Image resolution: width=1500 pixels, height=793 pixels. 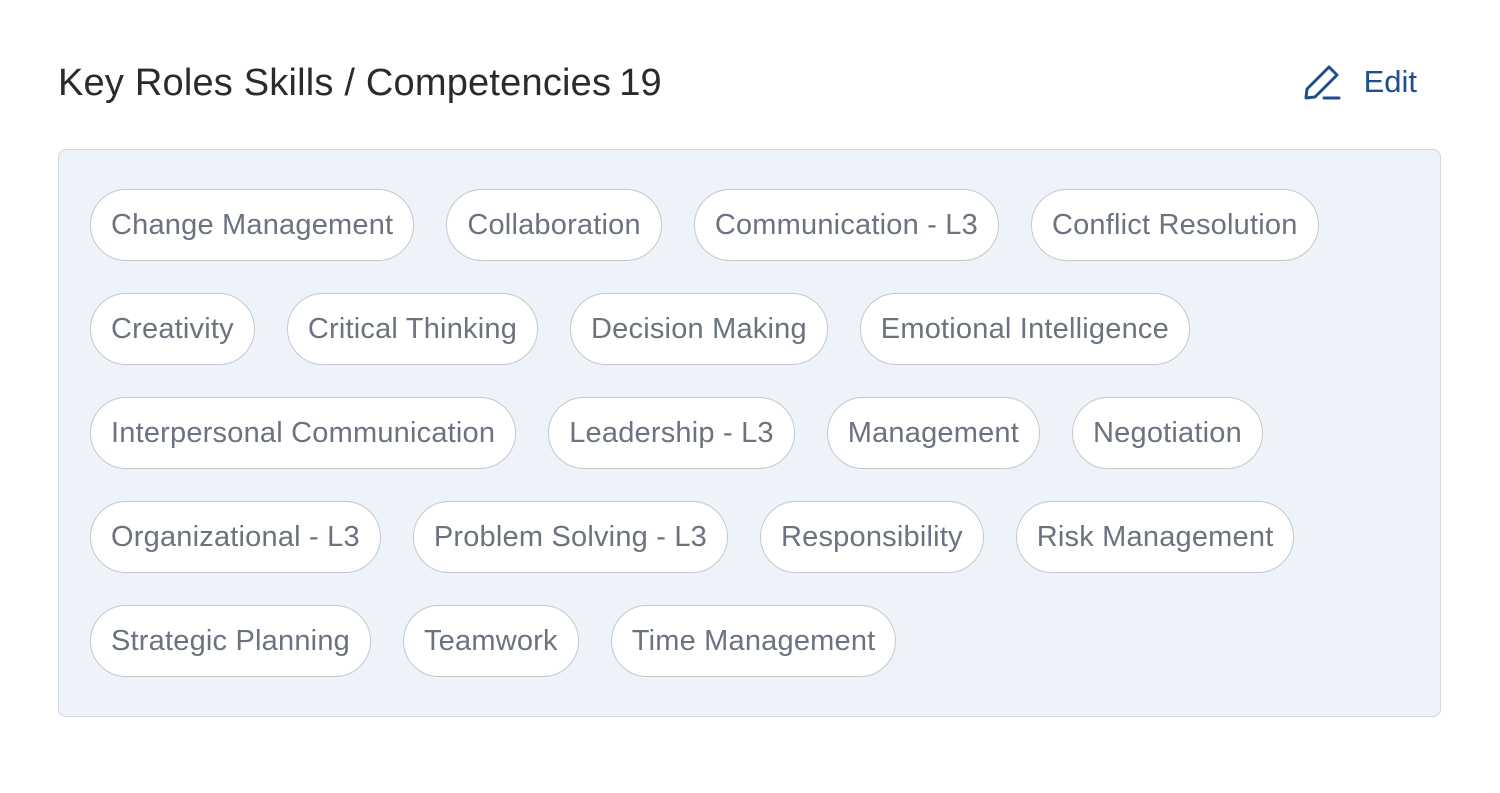 What do you see at coordinates (490, 641) in the screenshot?
I see `skill-chip: Teamwork` at bounding box center [490, 641].